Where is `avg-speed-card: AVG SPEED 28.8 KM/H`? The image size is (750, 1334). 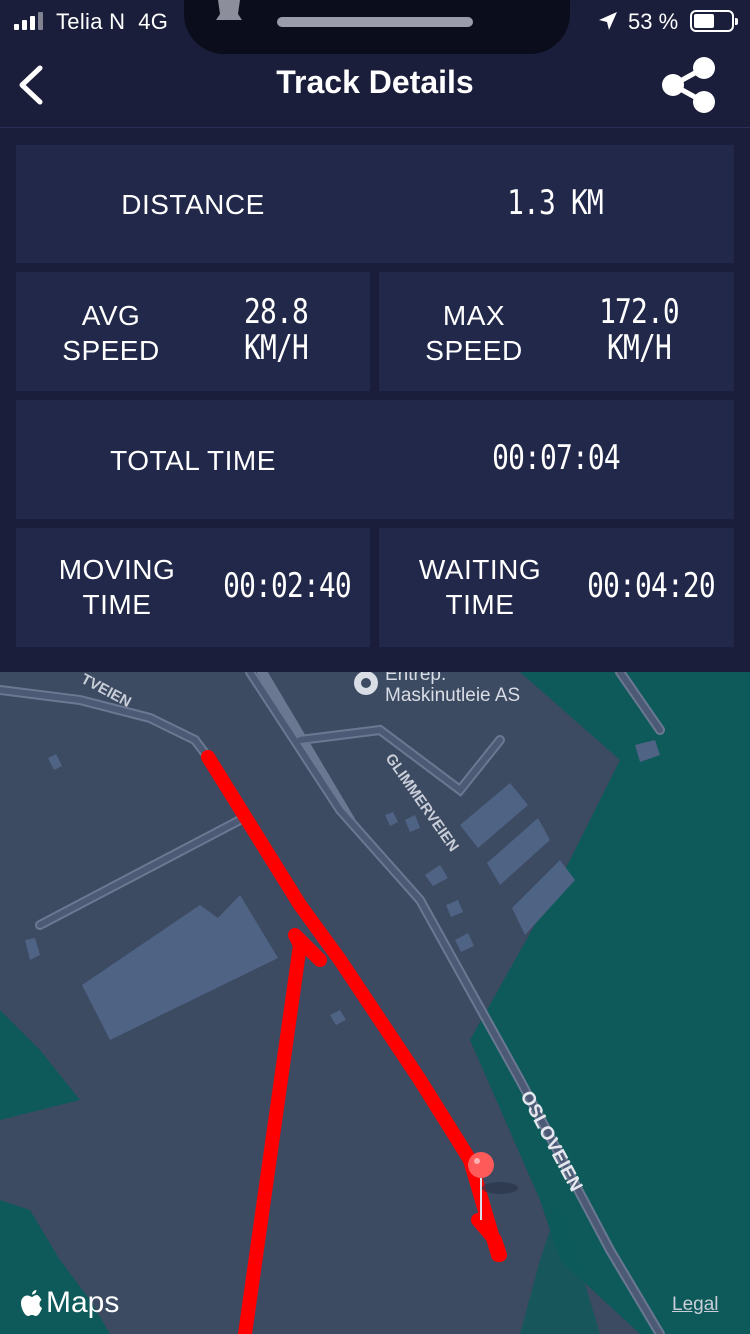 avg-speed-card: AVG SPEED 28.8 KM/H is located at coordinates (193, 331).